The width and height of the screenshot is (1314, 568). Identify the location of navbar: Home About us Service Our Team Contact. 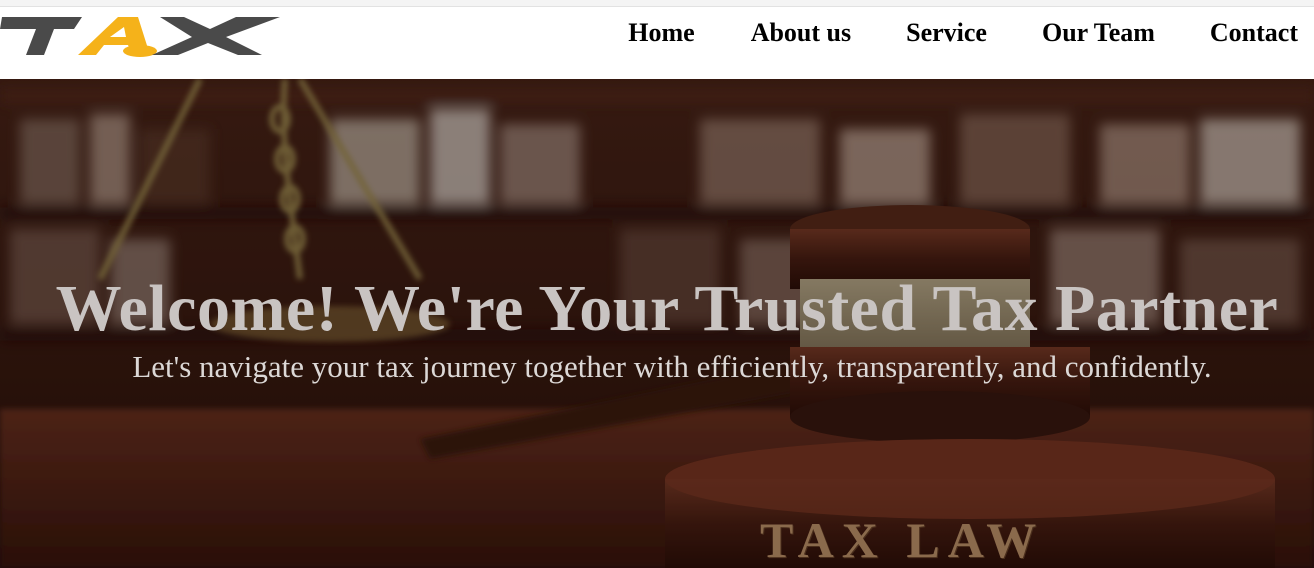
(657, 43).